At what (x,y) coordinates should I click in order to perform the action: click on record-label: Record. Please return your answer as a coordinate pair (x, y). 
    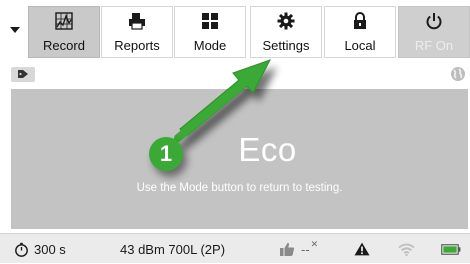
    Looking at the image, I should click on (64, 45).